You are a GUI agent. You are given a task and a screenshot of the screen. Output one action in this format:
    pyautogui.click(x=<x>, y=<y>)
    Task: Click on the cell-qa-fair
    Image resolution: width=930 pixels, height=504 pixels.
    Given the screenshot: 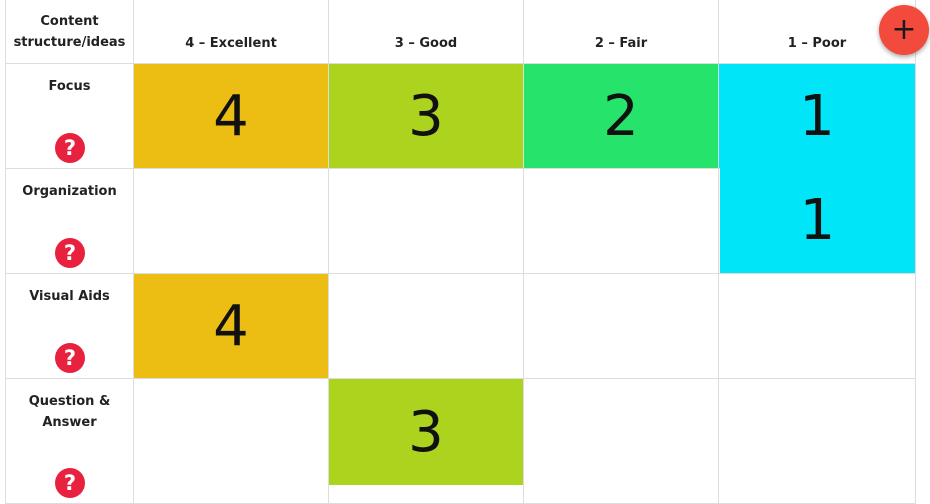 What is the action you would take?
    pyautogui.click(x=621, y=441)
    